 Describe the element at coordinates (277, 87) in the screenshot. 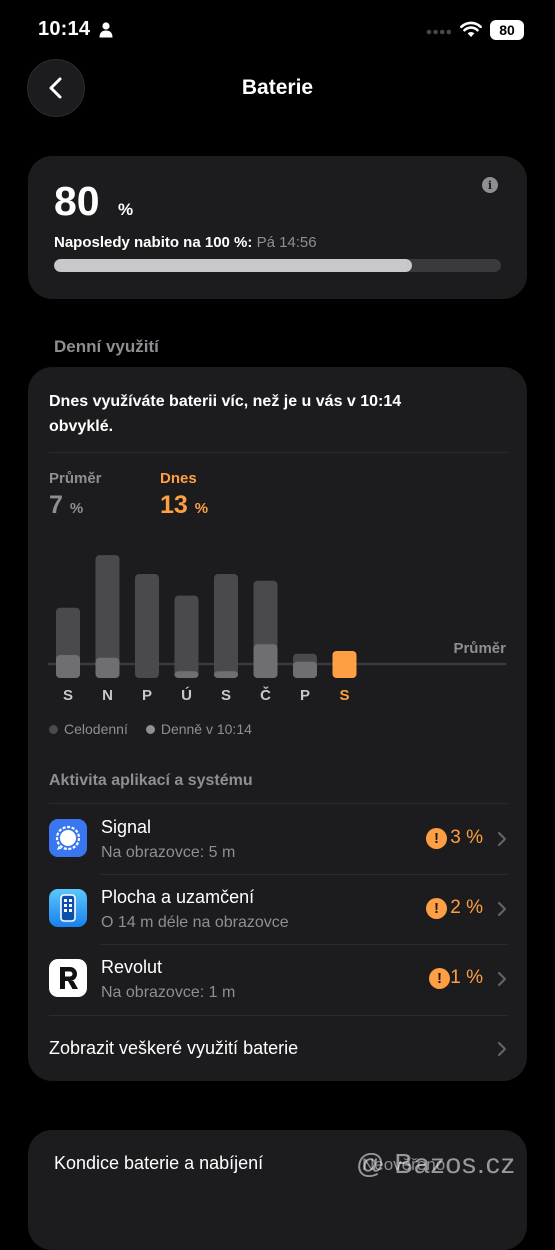

I see `page-title: Baterie` at that location.